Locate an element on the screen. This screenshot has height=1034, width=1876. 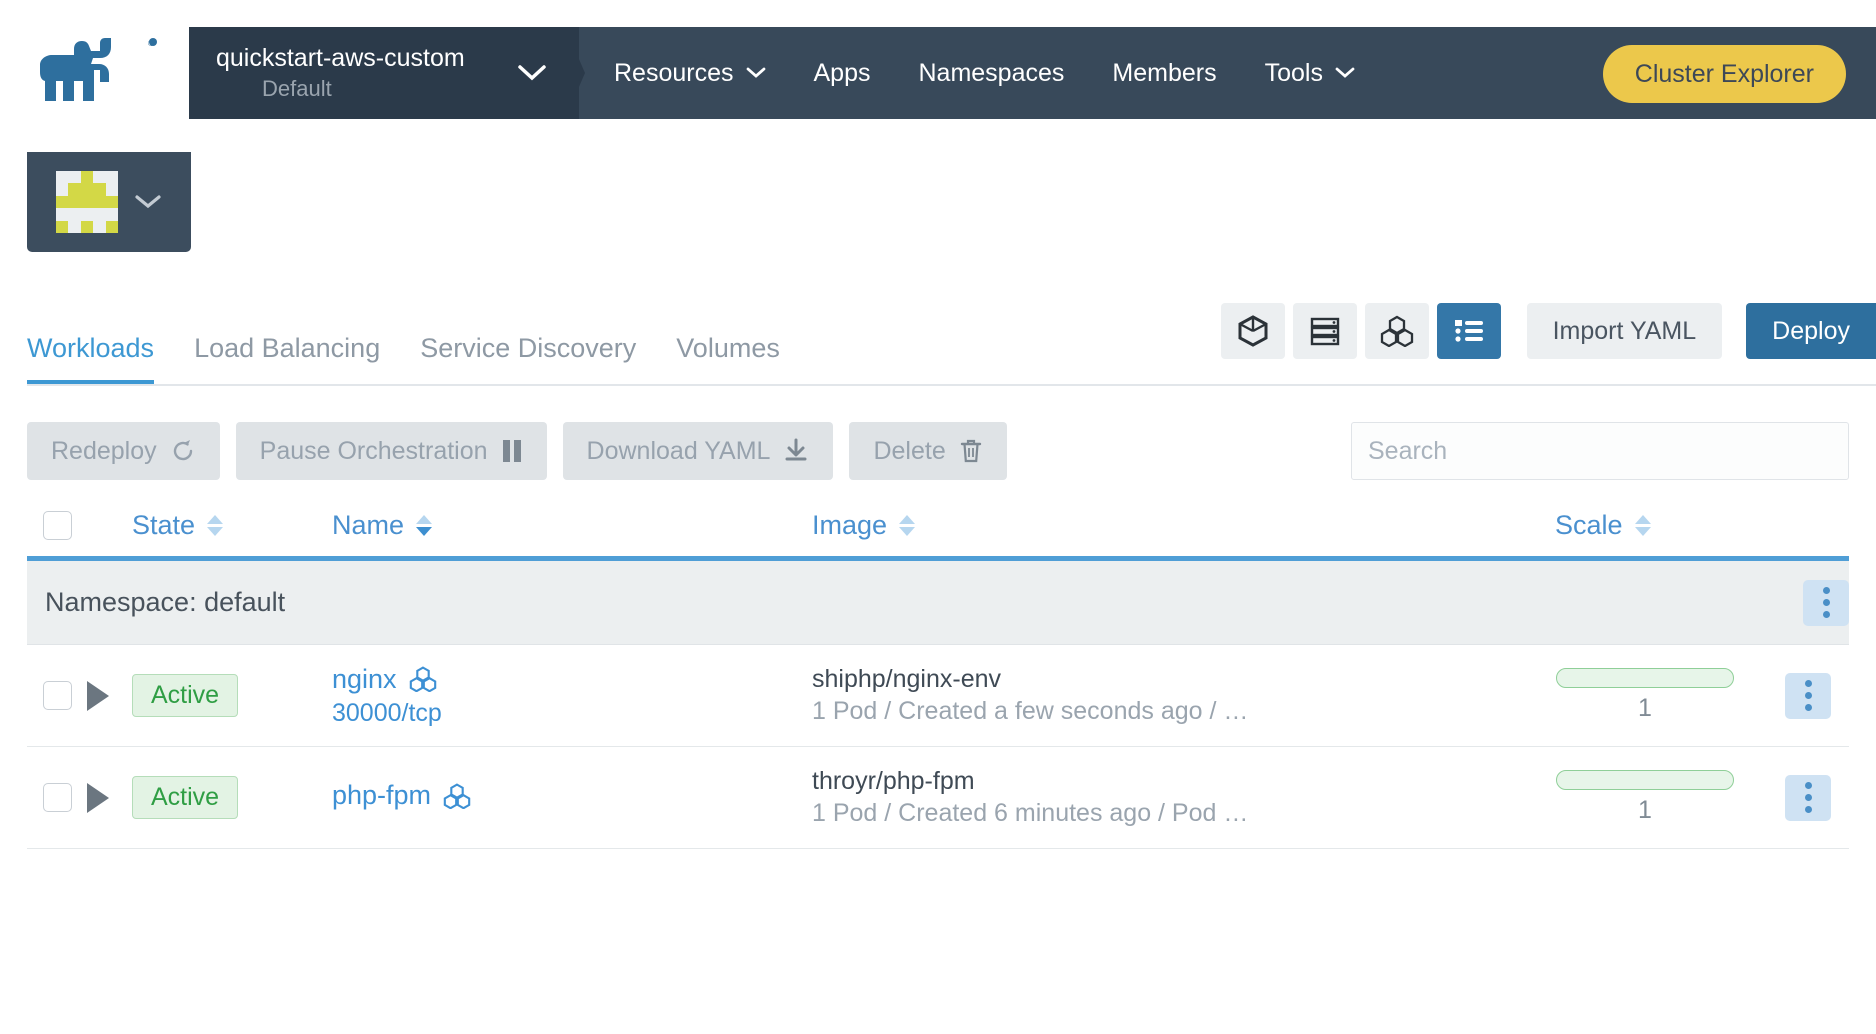
redeploy-button: Redeploy is located at coordinates (123, 451).